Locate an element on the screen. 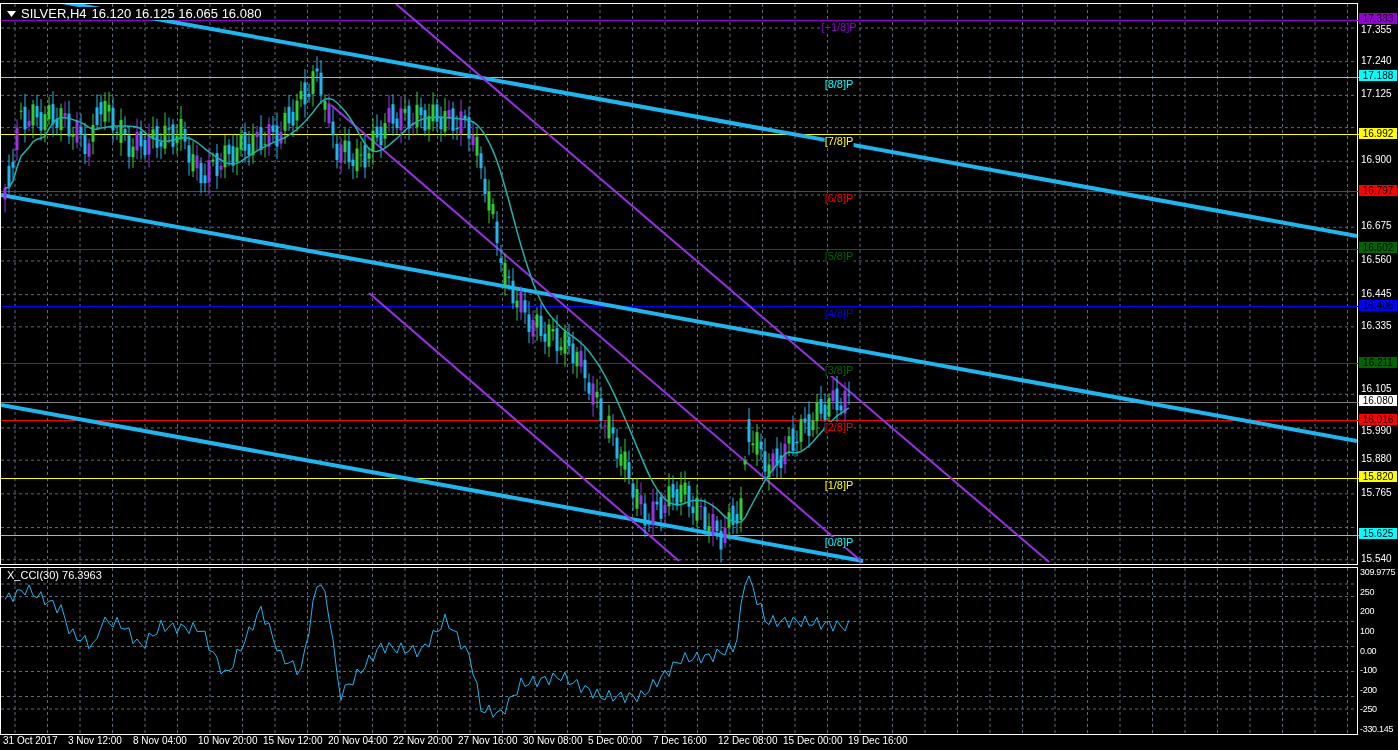 The image size is (1398, 750). level-label: [+1/8]P is located at coordinates (839, 27).